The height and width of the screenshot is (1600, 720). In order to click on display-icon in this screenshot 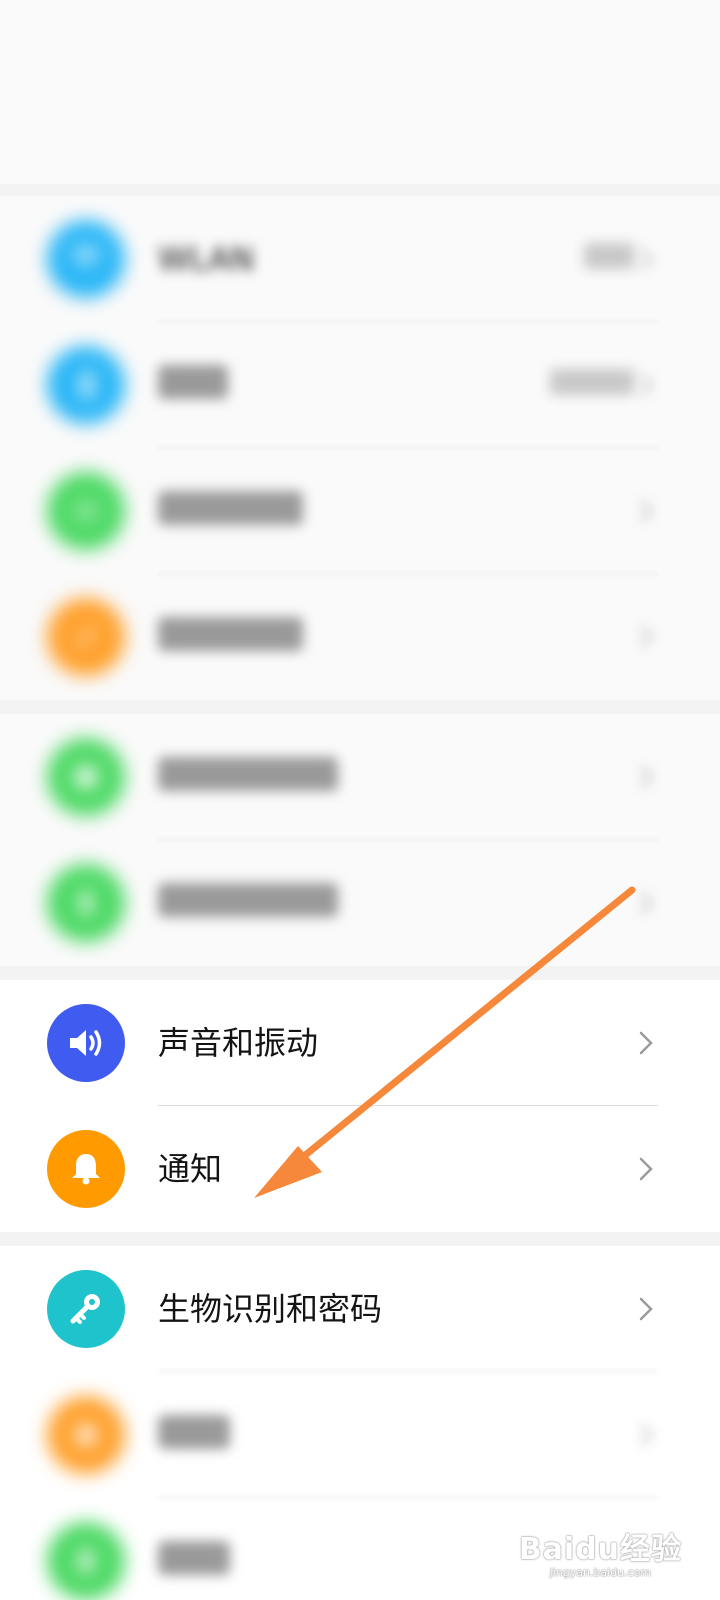, I will do `click(86, 903)`.